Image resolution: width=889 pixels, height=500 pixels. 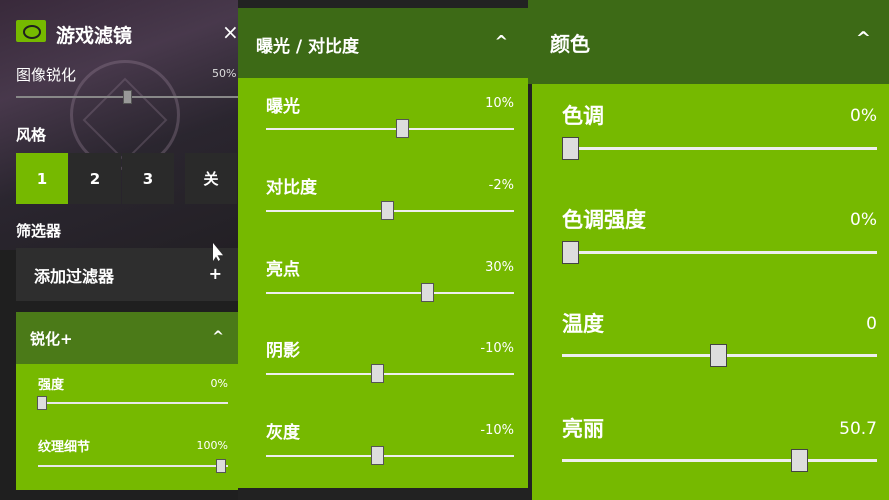 What do you see at coordinates (224, 73) in the screenshot?
I see `image-sharpen-value: 50%` at bounding box center [224, 73].